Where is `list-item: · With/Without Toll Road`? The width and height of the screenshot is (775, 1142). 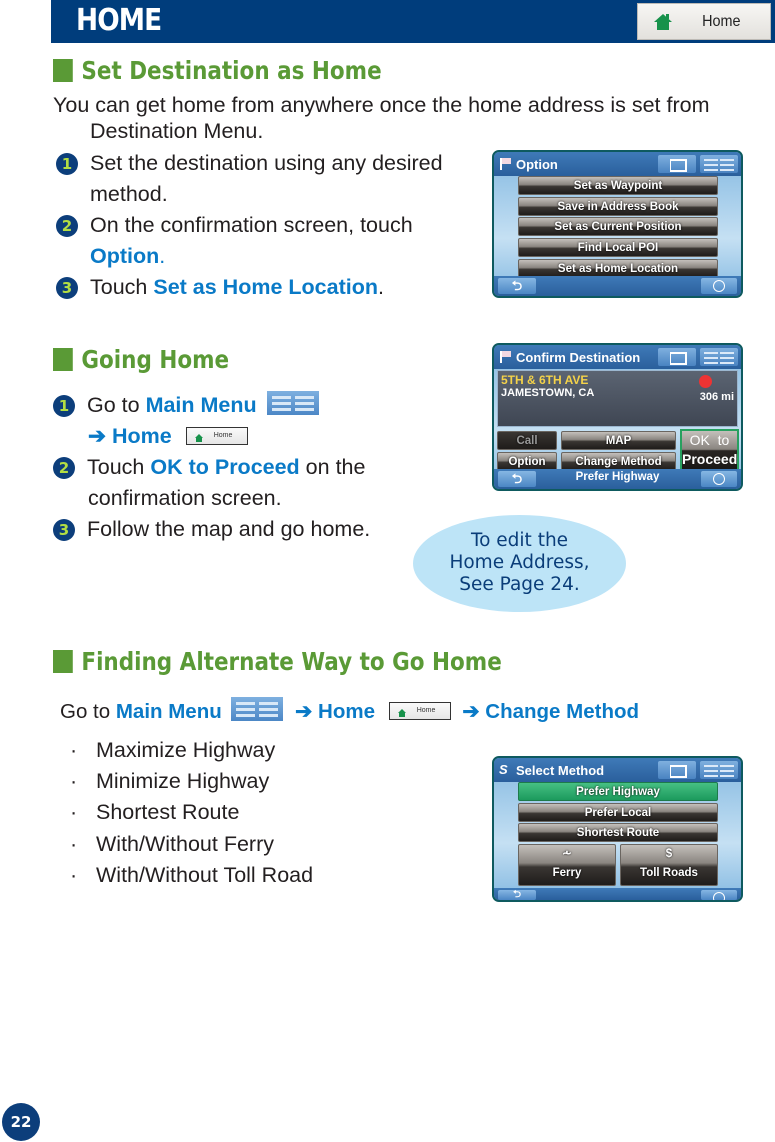 list-item: · With/Without Toll Road is located at coordinates (191, 875).